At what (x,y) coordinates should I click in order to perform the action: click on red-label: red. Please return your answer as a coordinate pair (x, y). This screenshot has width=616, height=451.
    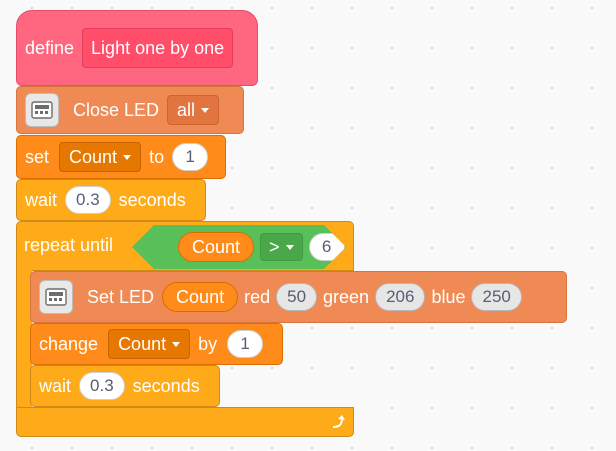
    Looking at the image, I should click on (257, 296).